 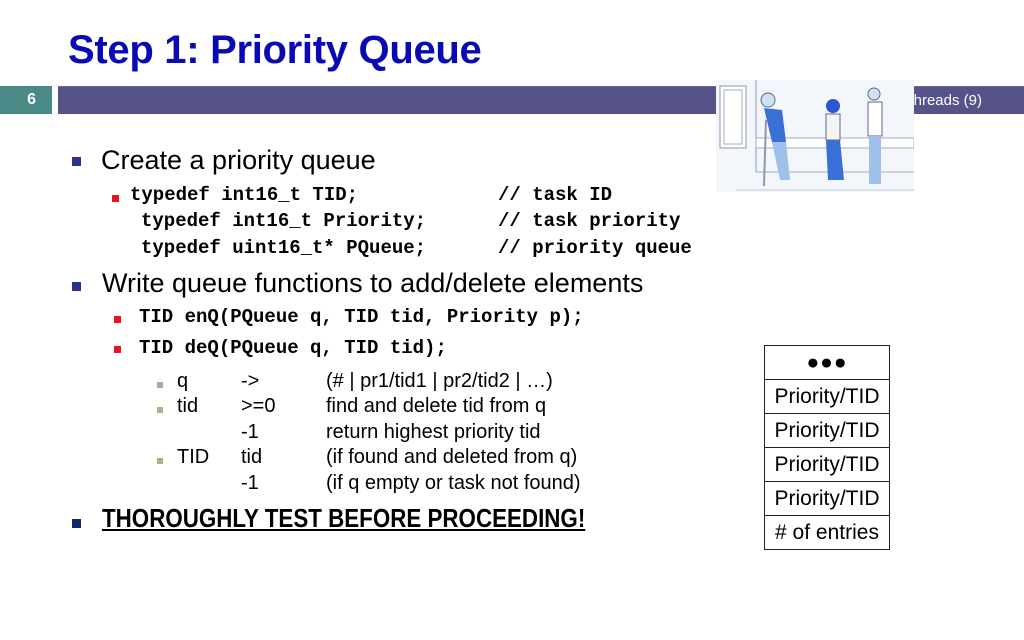 I want to click on typedef-pqueue: typedef uint16_t* PQueue;, so click(x=284, y=248).